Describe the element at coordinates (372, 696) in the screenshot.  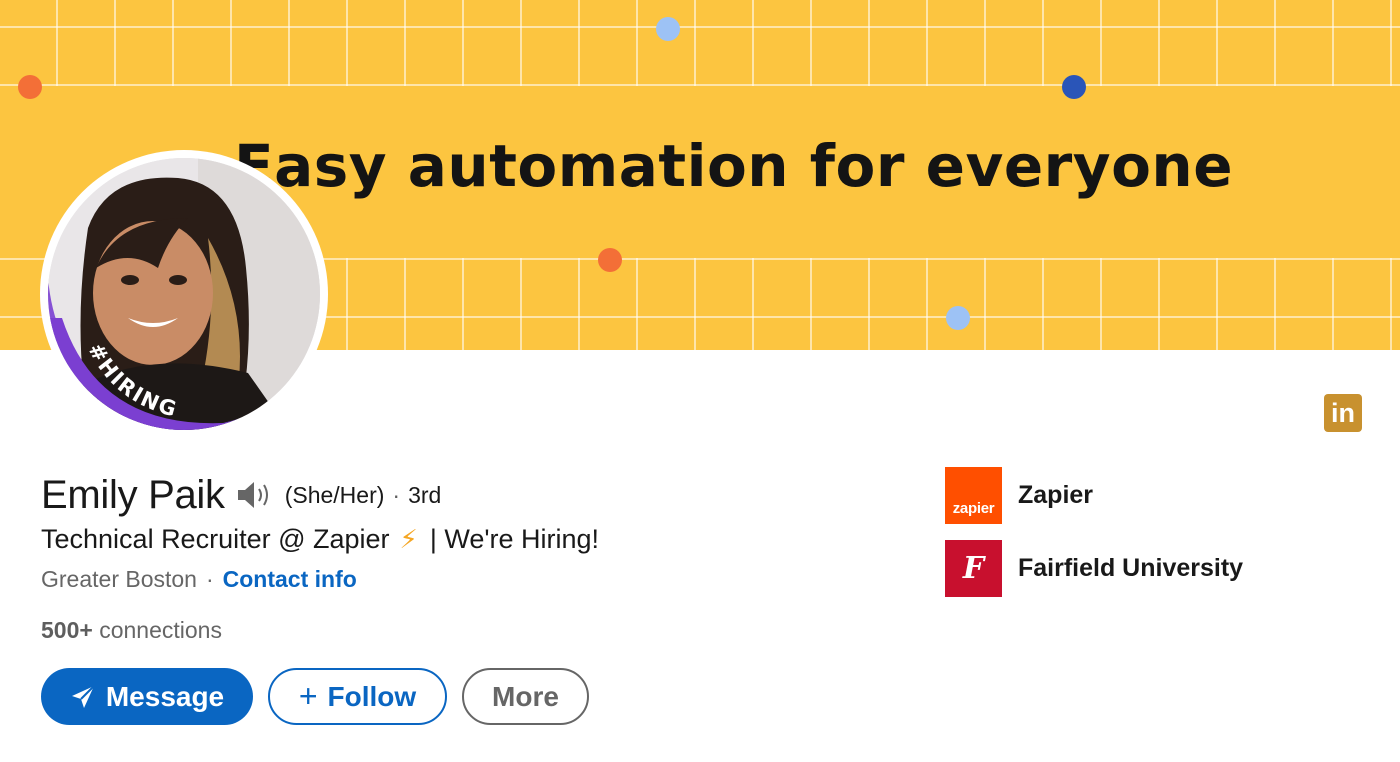
I see `follow-button-label: Follow` at that location.